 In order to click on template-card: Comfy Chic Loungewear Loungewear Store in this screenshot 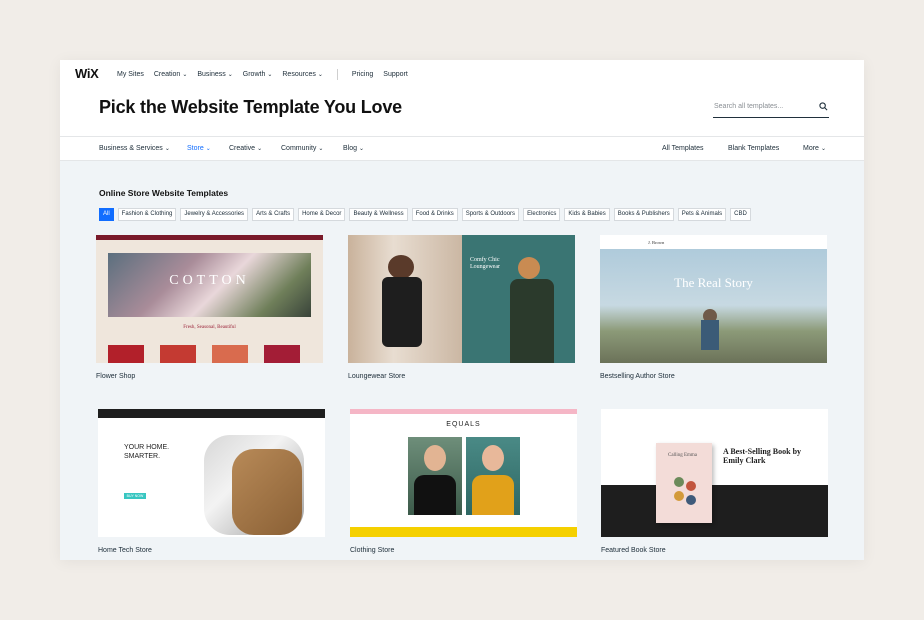, I will do `click(461, 307)`.